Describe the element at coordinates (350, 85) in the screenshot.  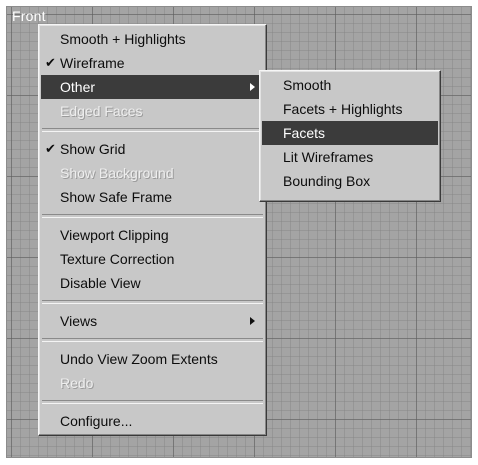
I see `submenu-item-smooth: Smooth` at that location.